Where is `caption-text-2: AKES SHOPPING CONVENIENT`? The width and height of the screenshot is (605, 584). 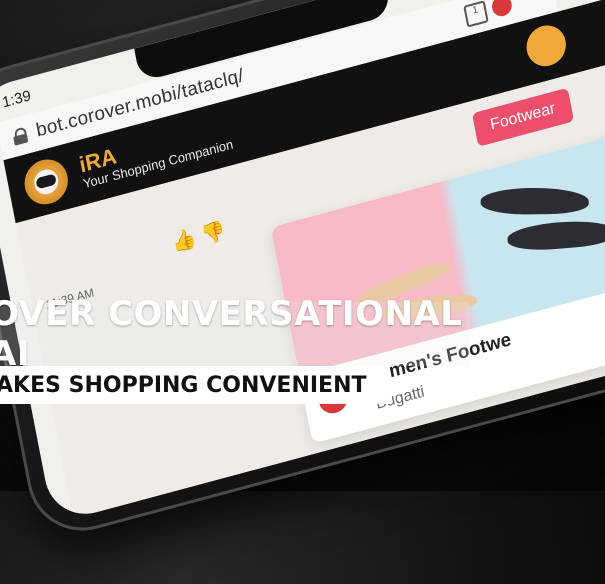 caption-text-2: AKES SHOPPING CONVENIENT is located at coordinates (183, 385).